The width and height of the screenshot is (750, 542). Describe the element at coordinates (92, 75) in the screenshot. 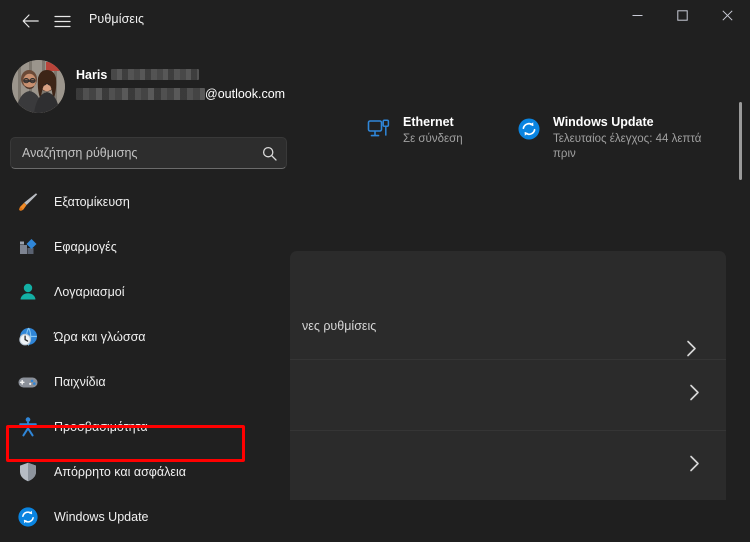

I see `account-name: Haris` at that location.